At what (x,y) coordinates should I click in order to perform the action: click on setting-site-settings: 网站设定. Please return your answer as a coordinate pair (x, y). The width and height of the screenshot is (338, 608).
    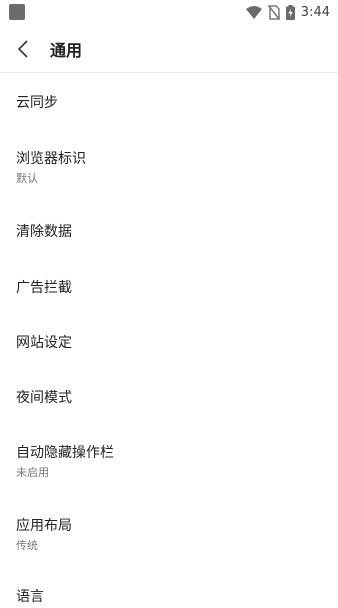
    Looking at the image, I should click on (169, 339).